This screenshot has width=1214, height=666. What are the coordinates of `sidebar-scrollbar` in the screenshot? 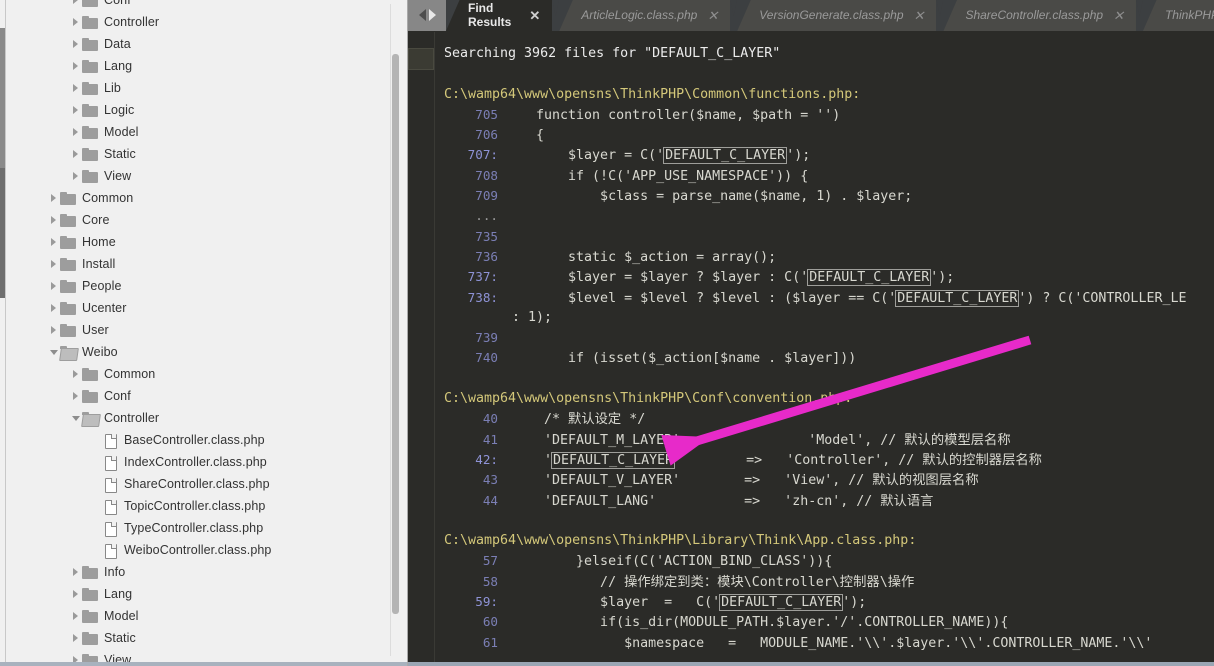 It's located at (394, 330).